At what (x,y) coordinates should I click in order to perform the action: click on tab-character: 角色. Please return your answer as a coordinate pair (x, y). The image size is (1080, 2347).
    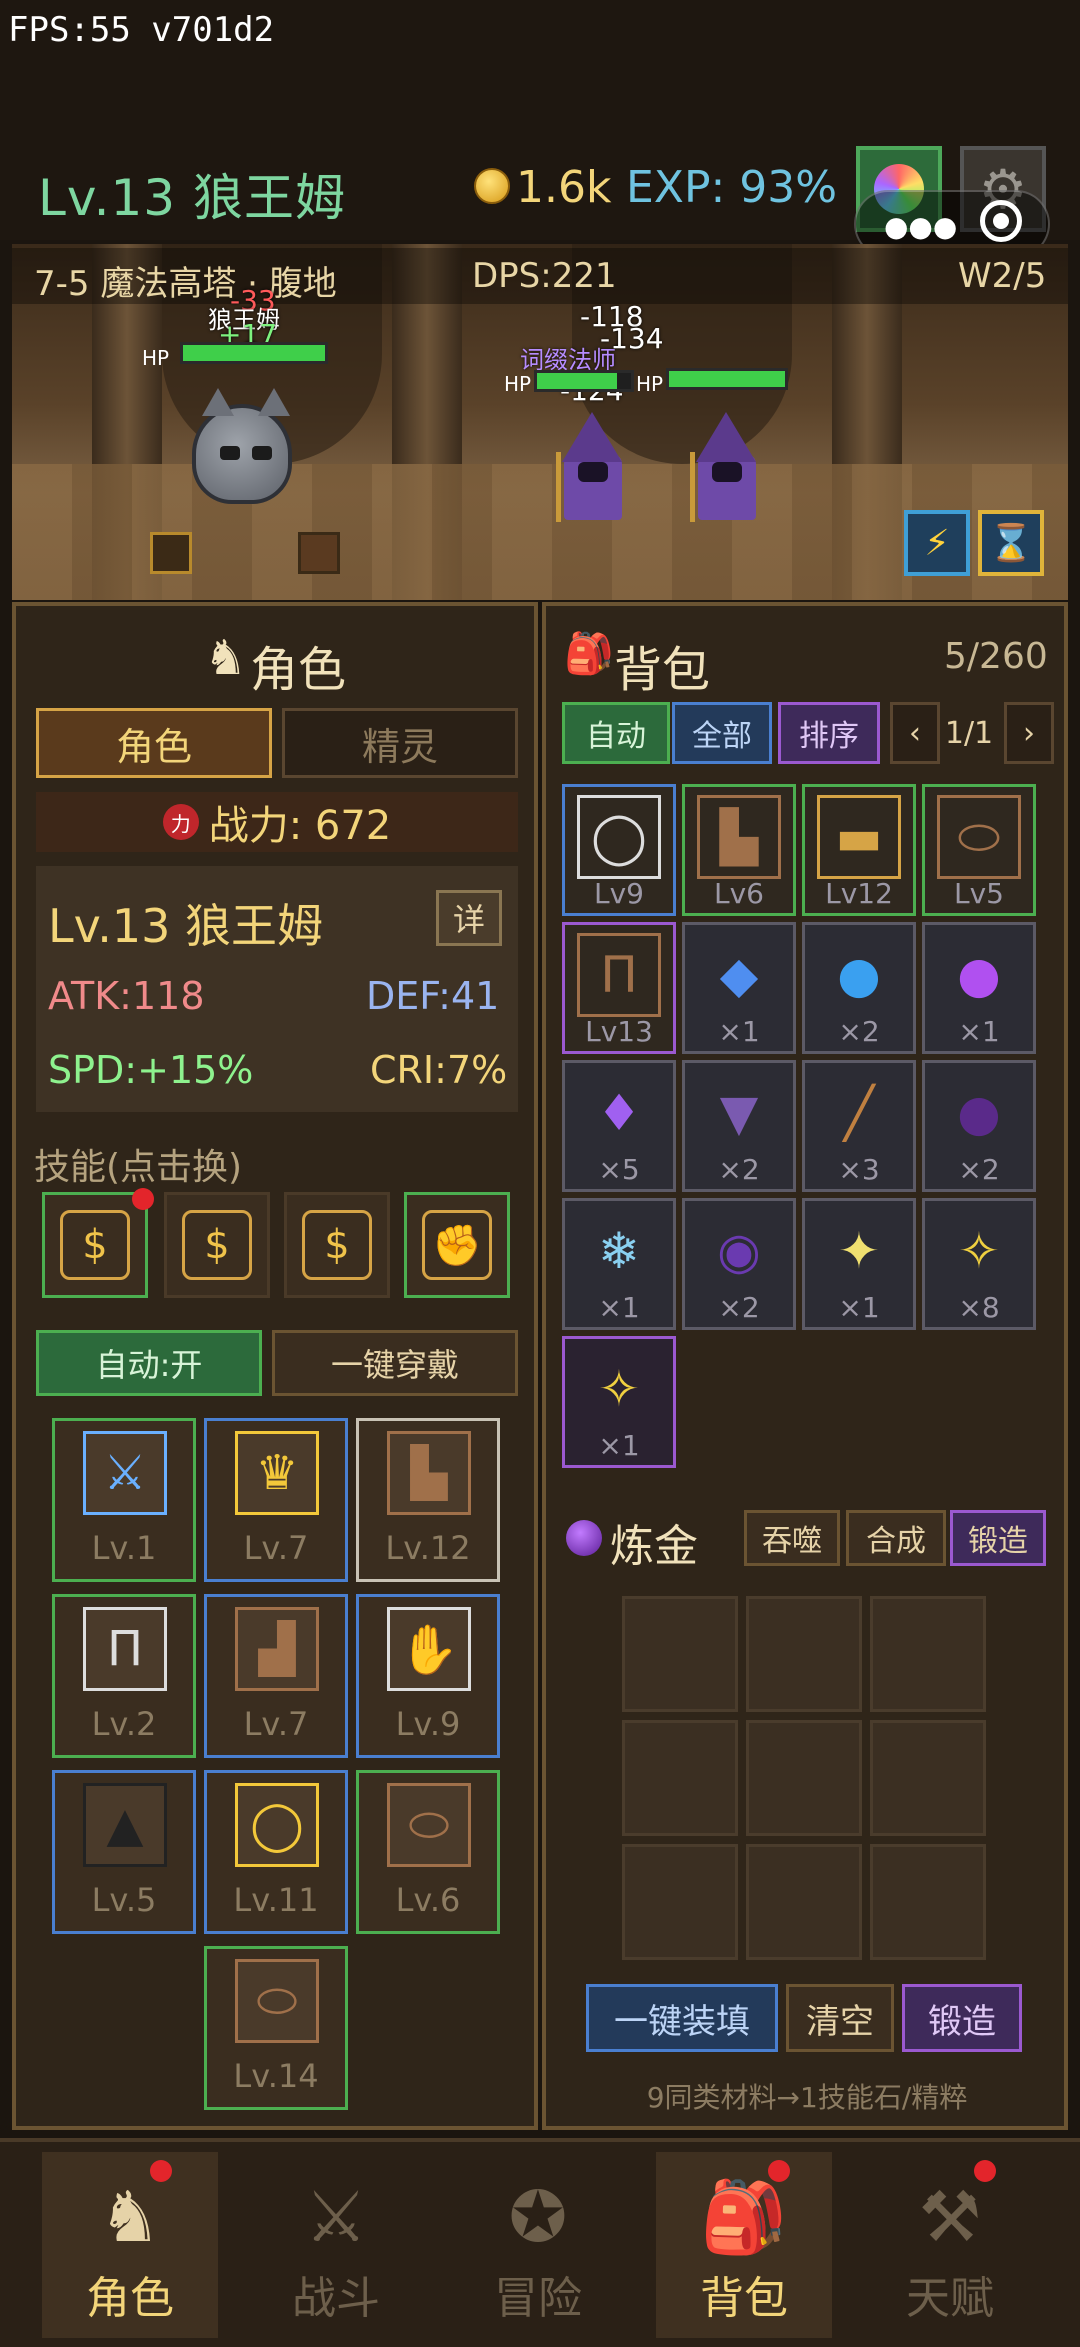
    Looking at the image, I should click on (154, 743).